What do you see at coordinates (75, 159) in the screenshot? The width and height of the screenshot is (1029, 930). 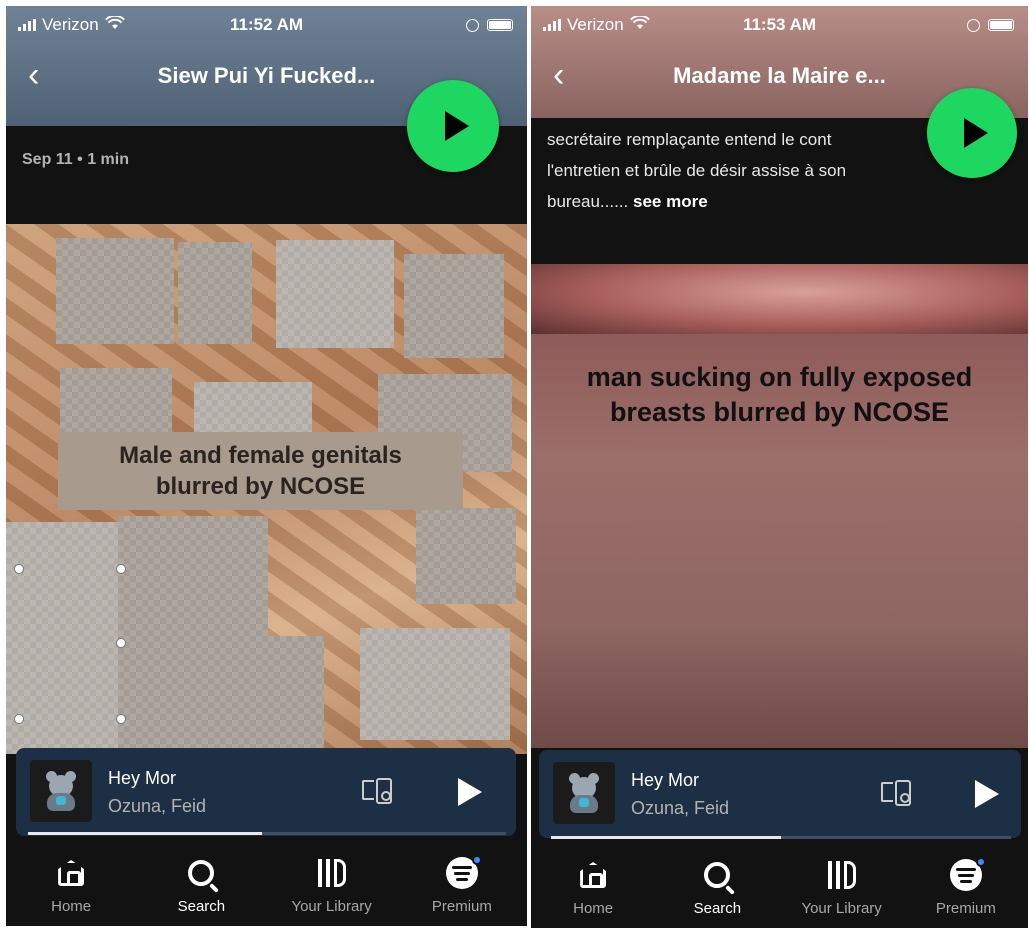 I see `episode-meta: Sep 11 • 1 min` at bounding box center [75, 159].